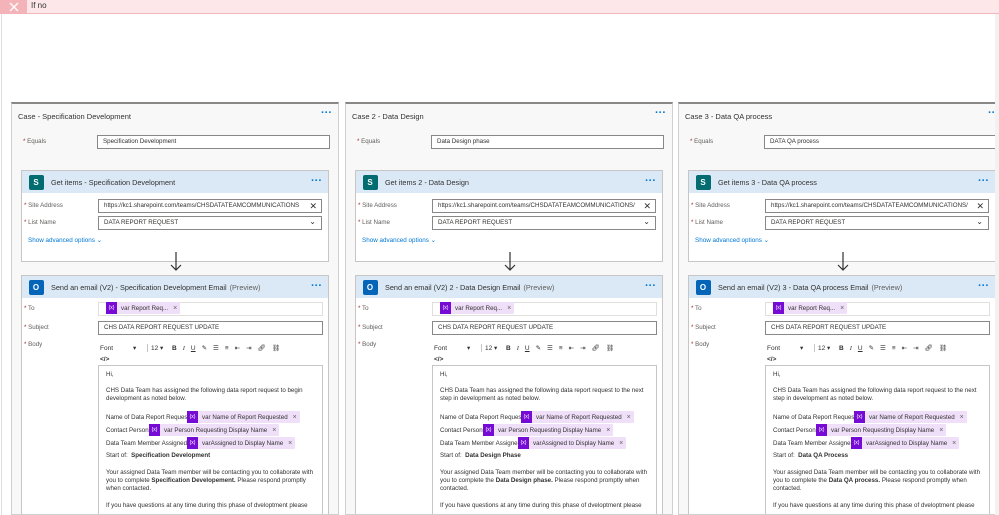 This screenshot has width=999, height=515. Describe the element at coordinates (547, 141) in the screenshot. I see `equals-input: Data Design phase` at that location.